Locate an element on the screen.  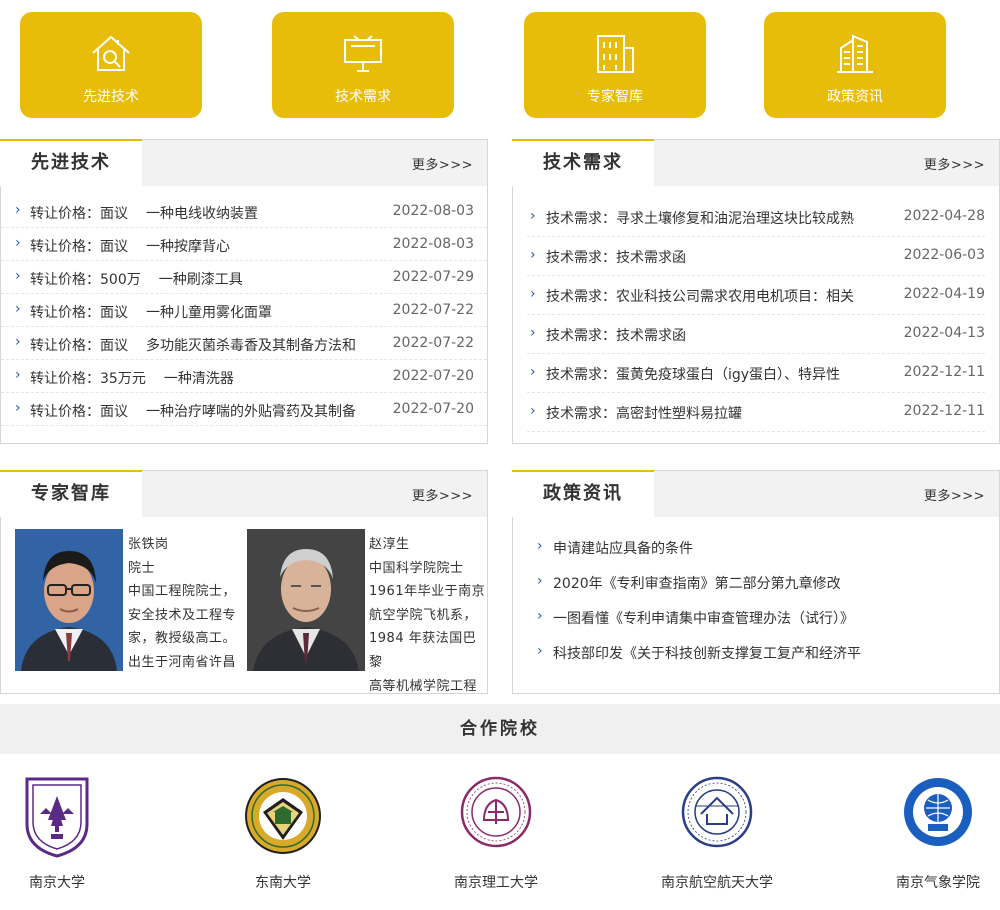
item-title: 一种清洗器 is located at coordinates (199, 379).